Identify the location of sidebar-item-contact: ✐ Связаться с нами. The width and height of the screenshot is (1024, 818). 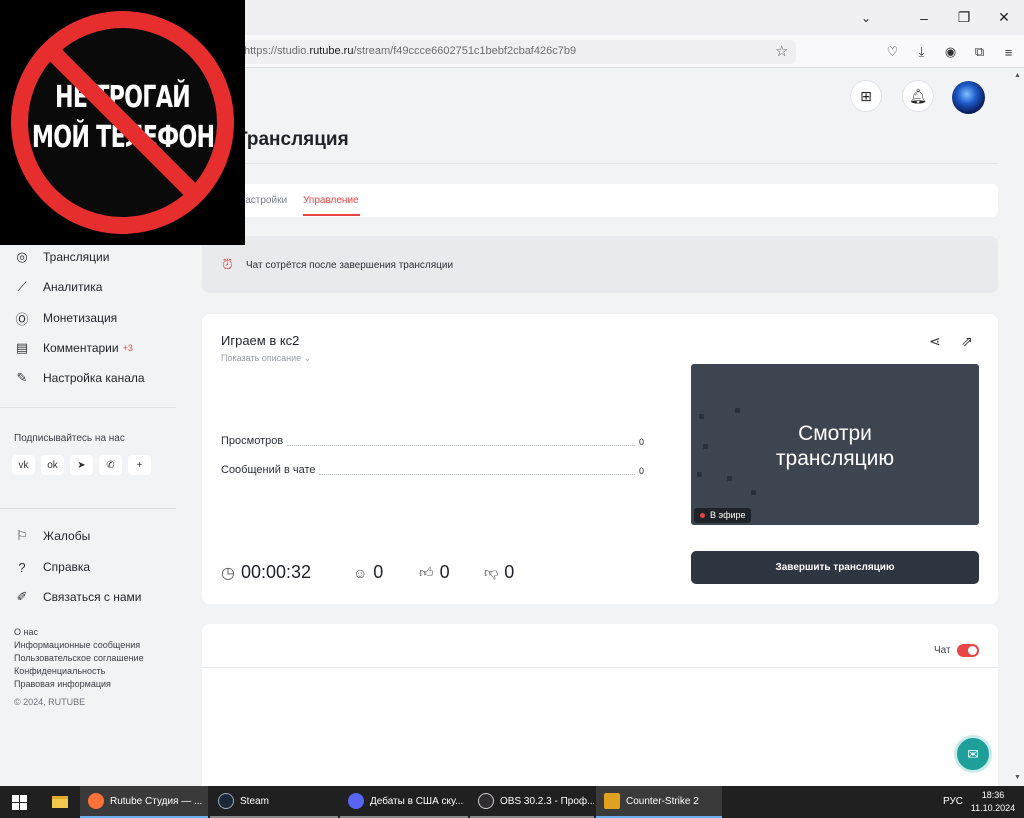
(78, 597).